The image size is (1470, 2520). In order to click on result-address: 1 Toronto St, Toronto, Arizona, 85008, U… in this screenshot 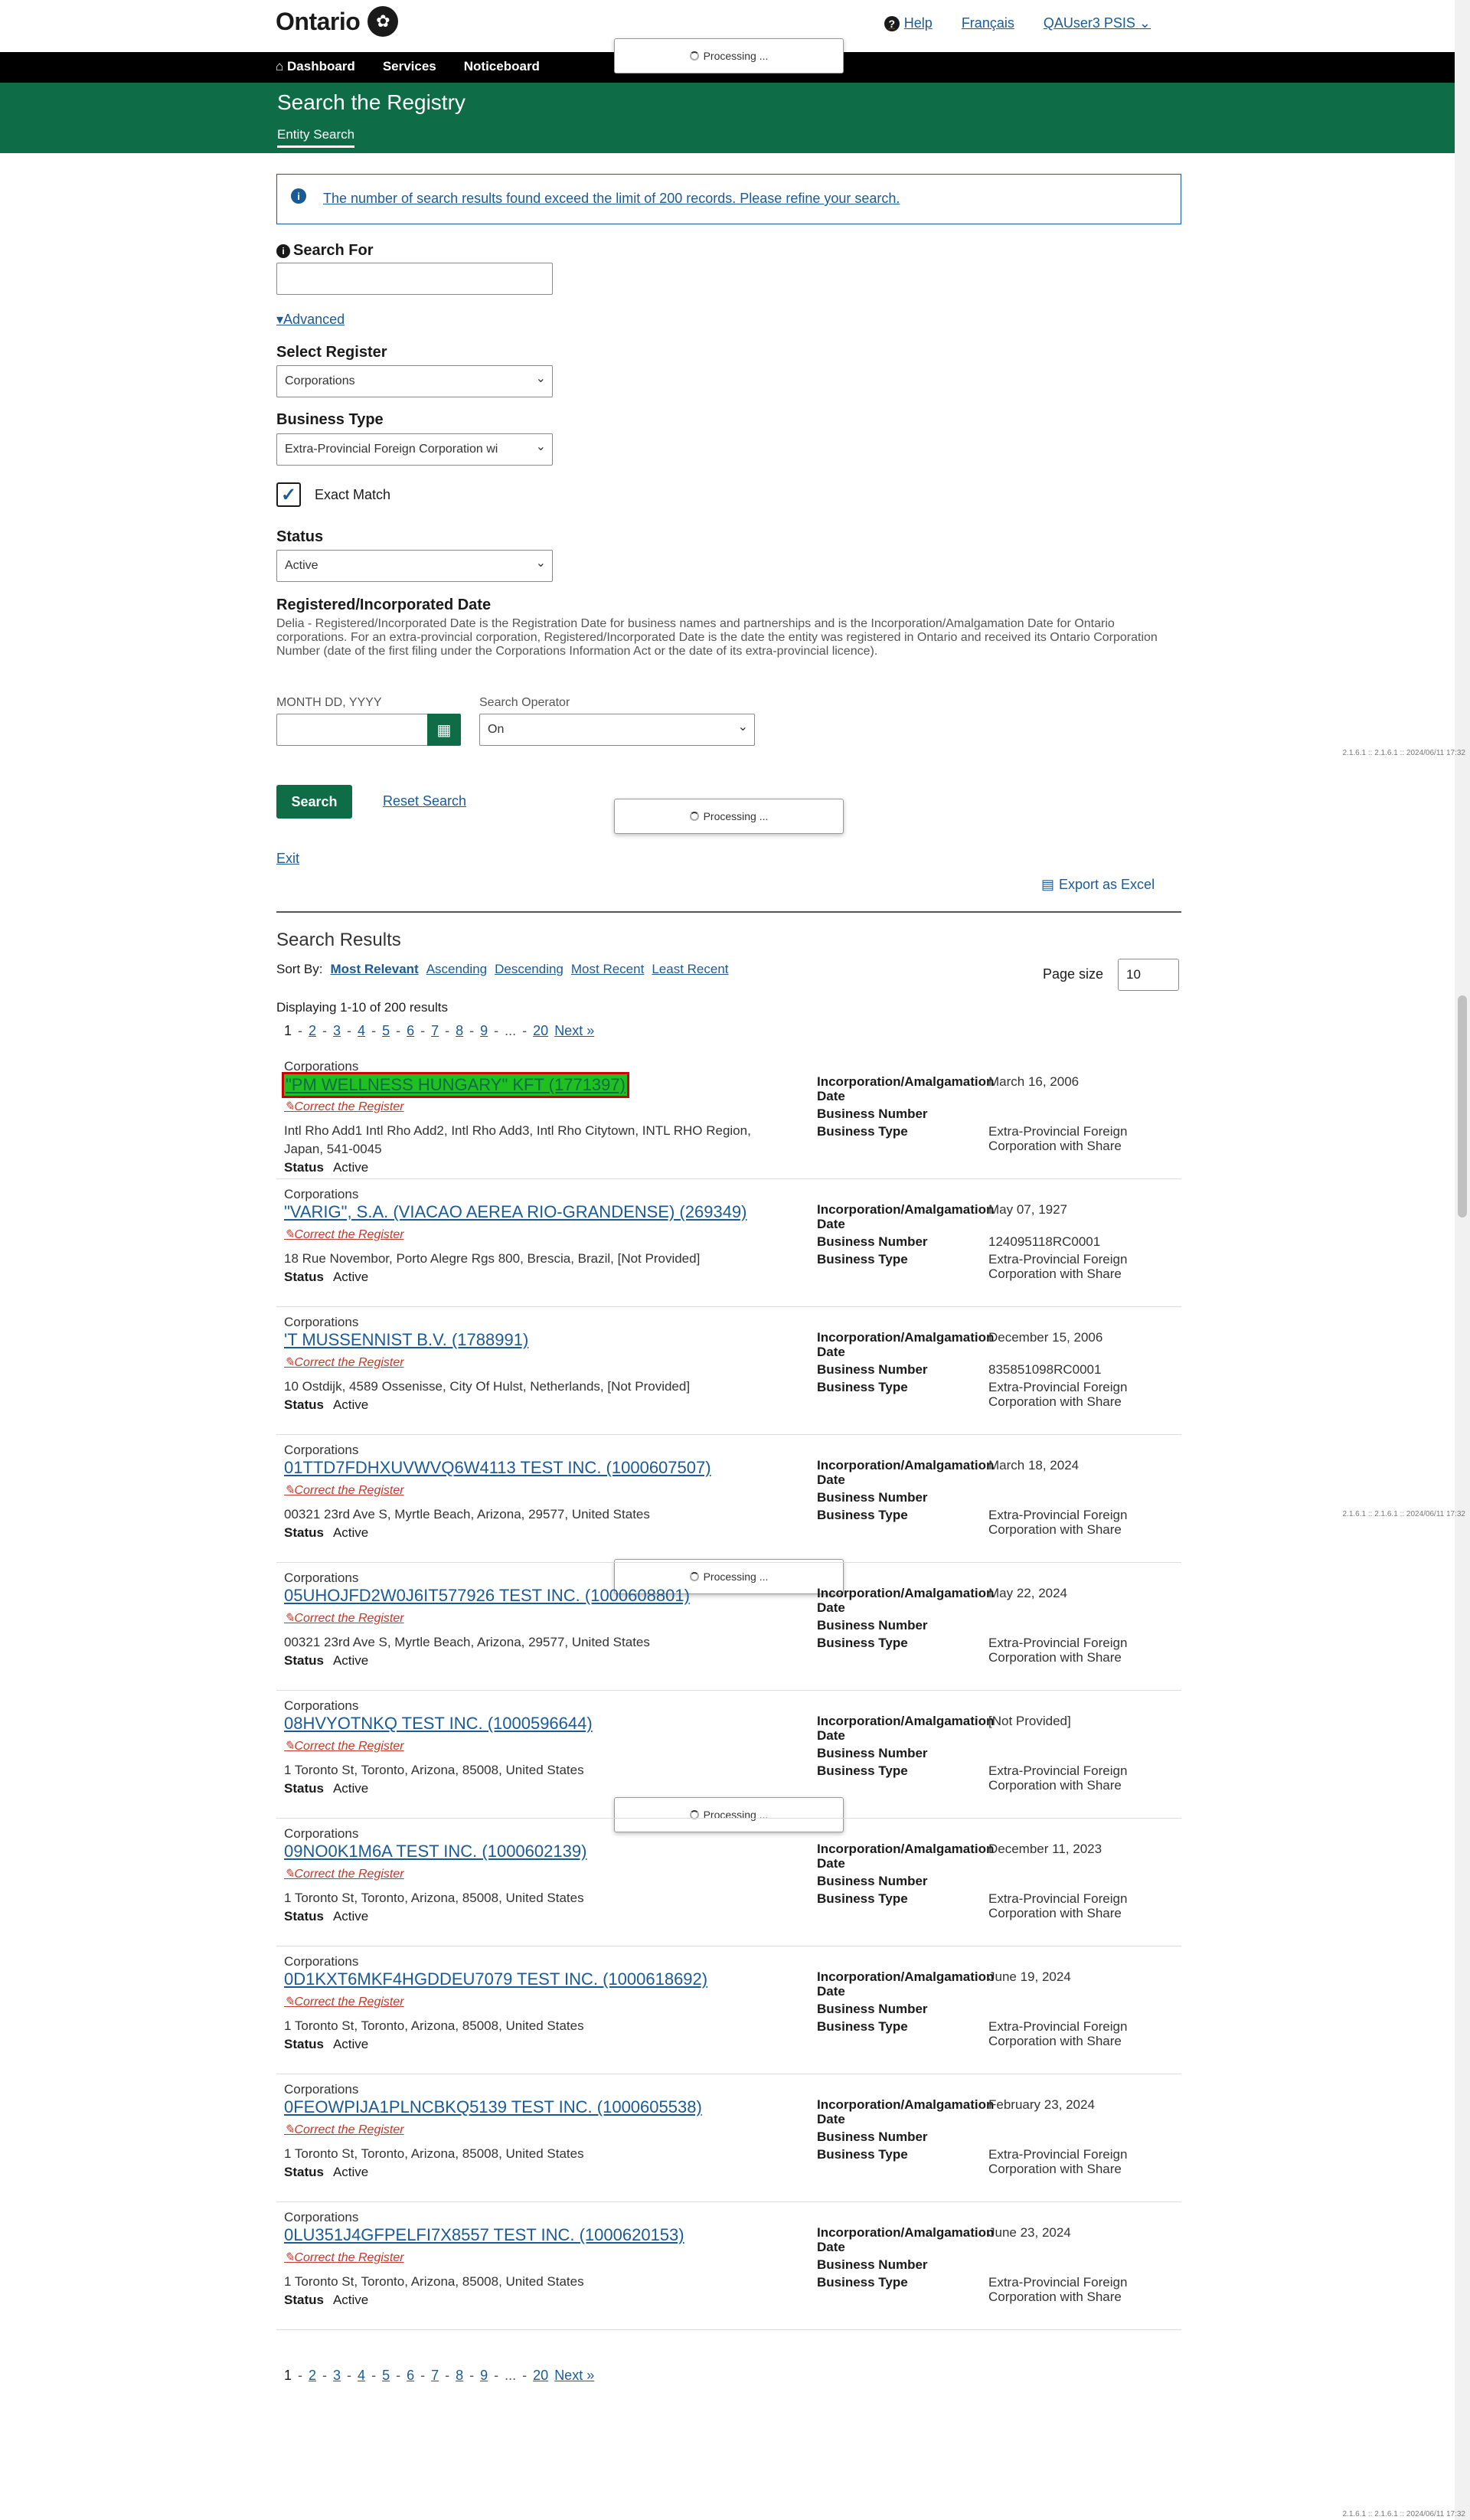, I will do `click(434, 2153)`.